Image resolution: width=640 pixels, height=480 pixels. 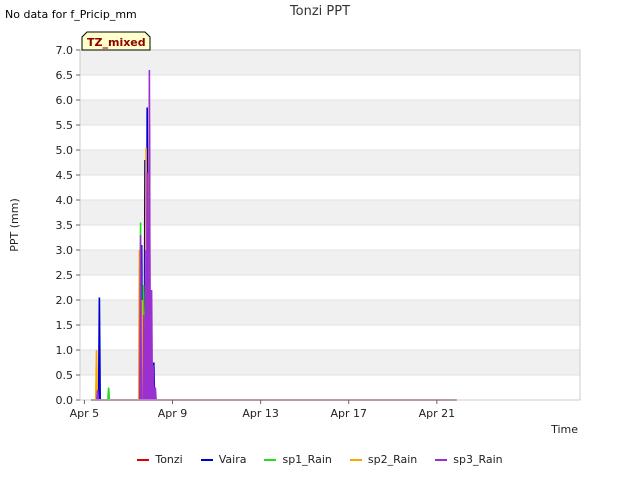 What do you see at coordinates (307, 459) in the screenshot?
I see `legend-label: sp1_Rain` at bounding box center [307, 459].